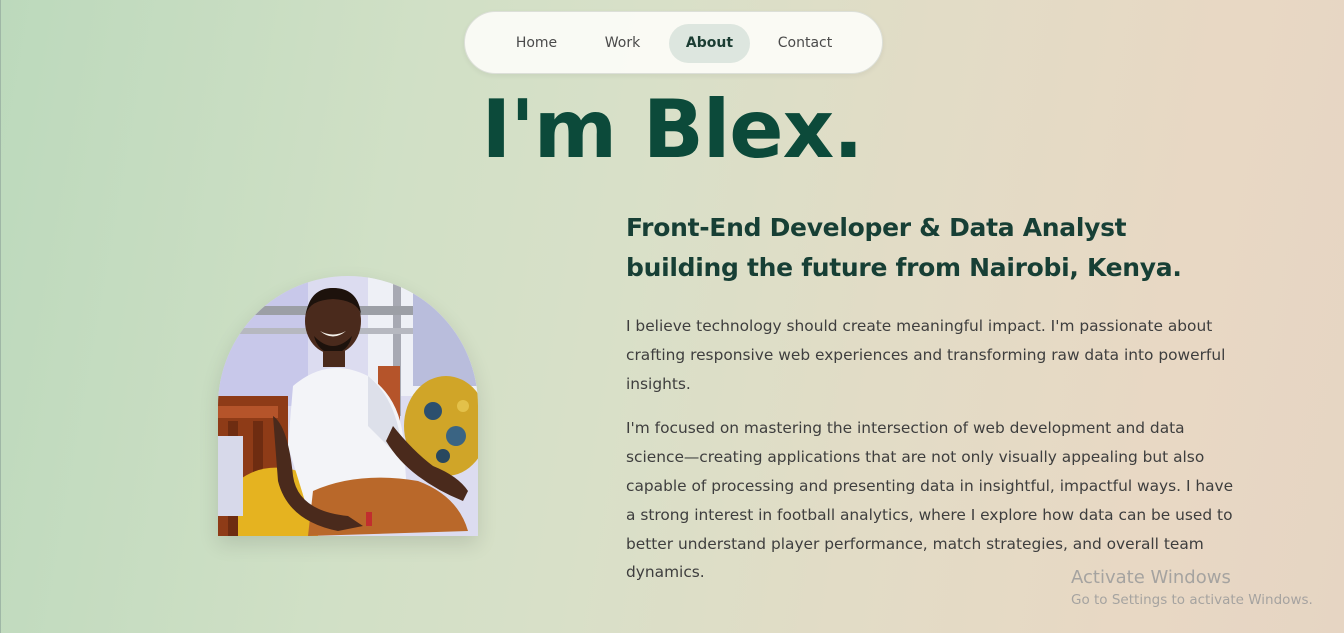  Describe the element at coordinates (904, 267) in the screenshot. I see `subtitle-line-2: building the future from Nairobi, Kenya.` at that location.